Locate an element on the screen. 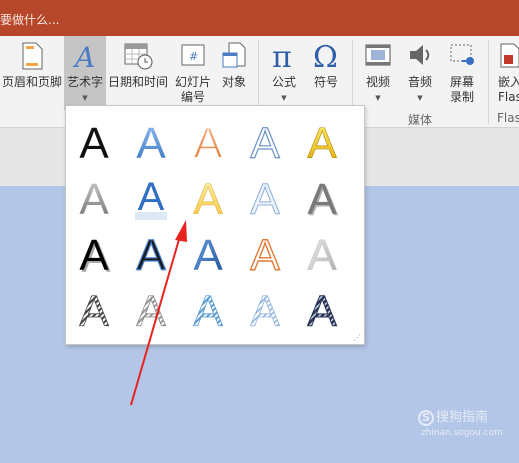  wordart-style-striped-blue: A is located at coordinates (208, 308).